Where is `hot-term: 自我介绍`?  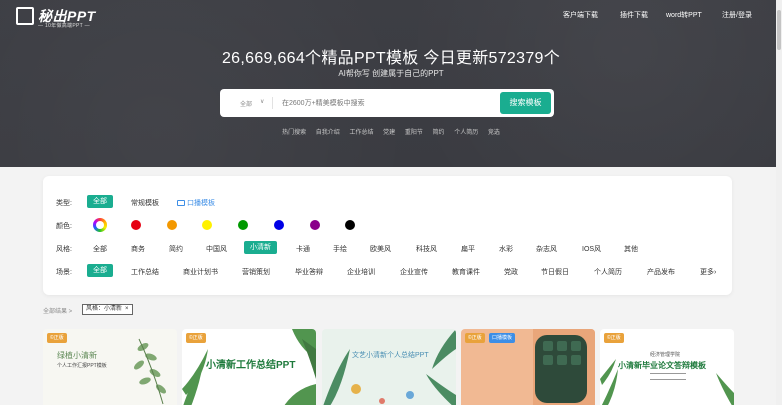
hot-term: 自我介绍 is located at coordinates (328, 133).